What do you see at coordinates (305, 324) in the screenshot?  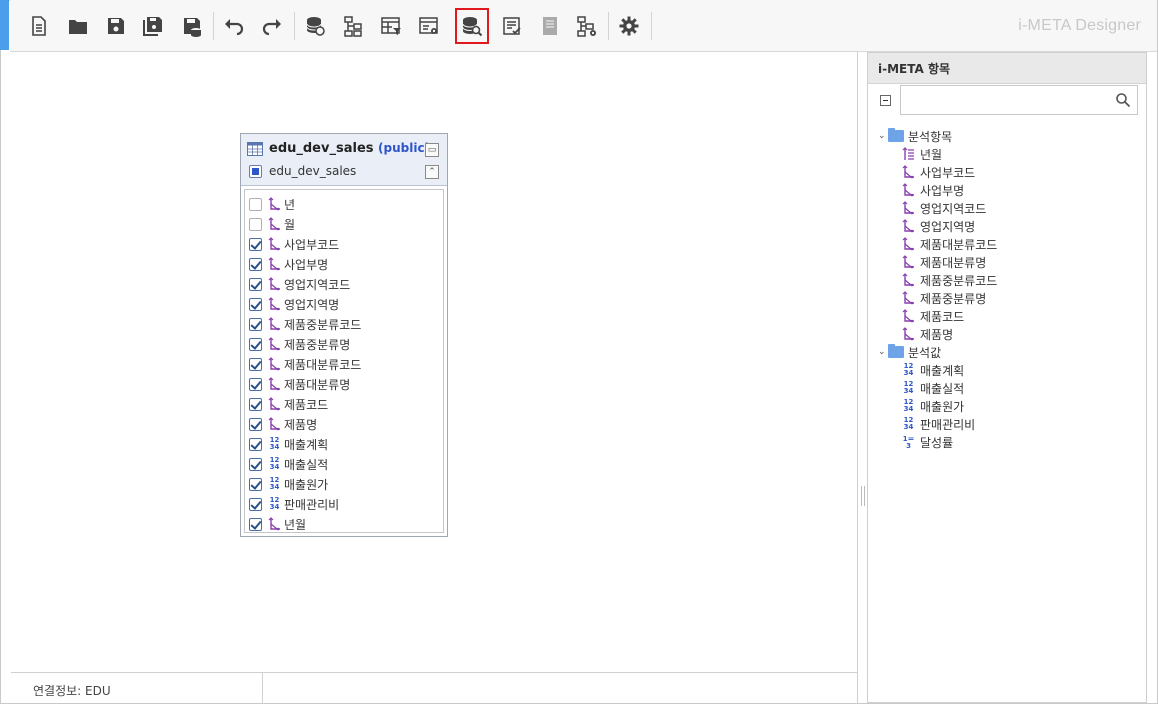 I see `column-row: 제품중분류코드` at bounding box center [305, 324].